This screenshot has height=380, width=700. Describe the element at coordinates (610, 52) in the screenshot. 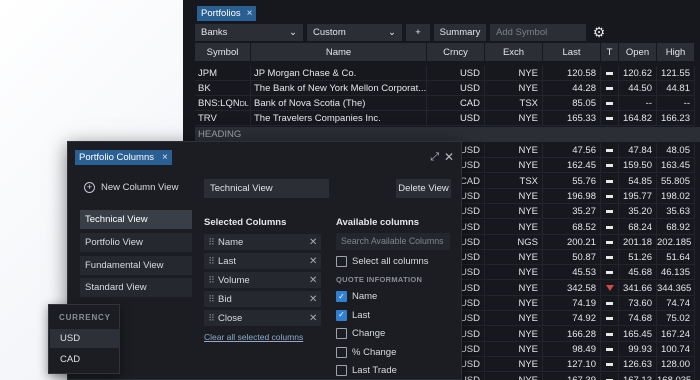

I see `column-header-trend: T` at that location.